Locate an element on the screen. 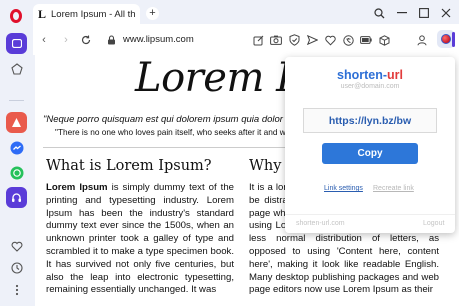  url-text: www.lipsum.com is located at coordinates (158, 39).